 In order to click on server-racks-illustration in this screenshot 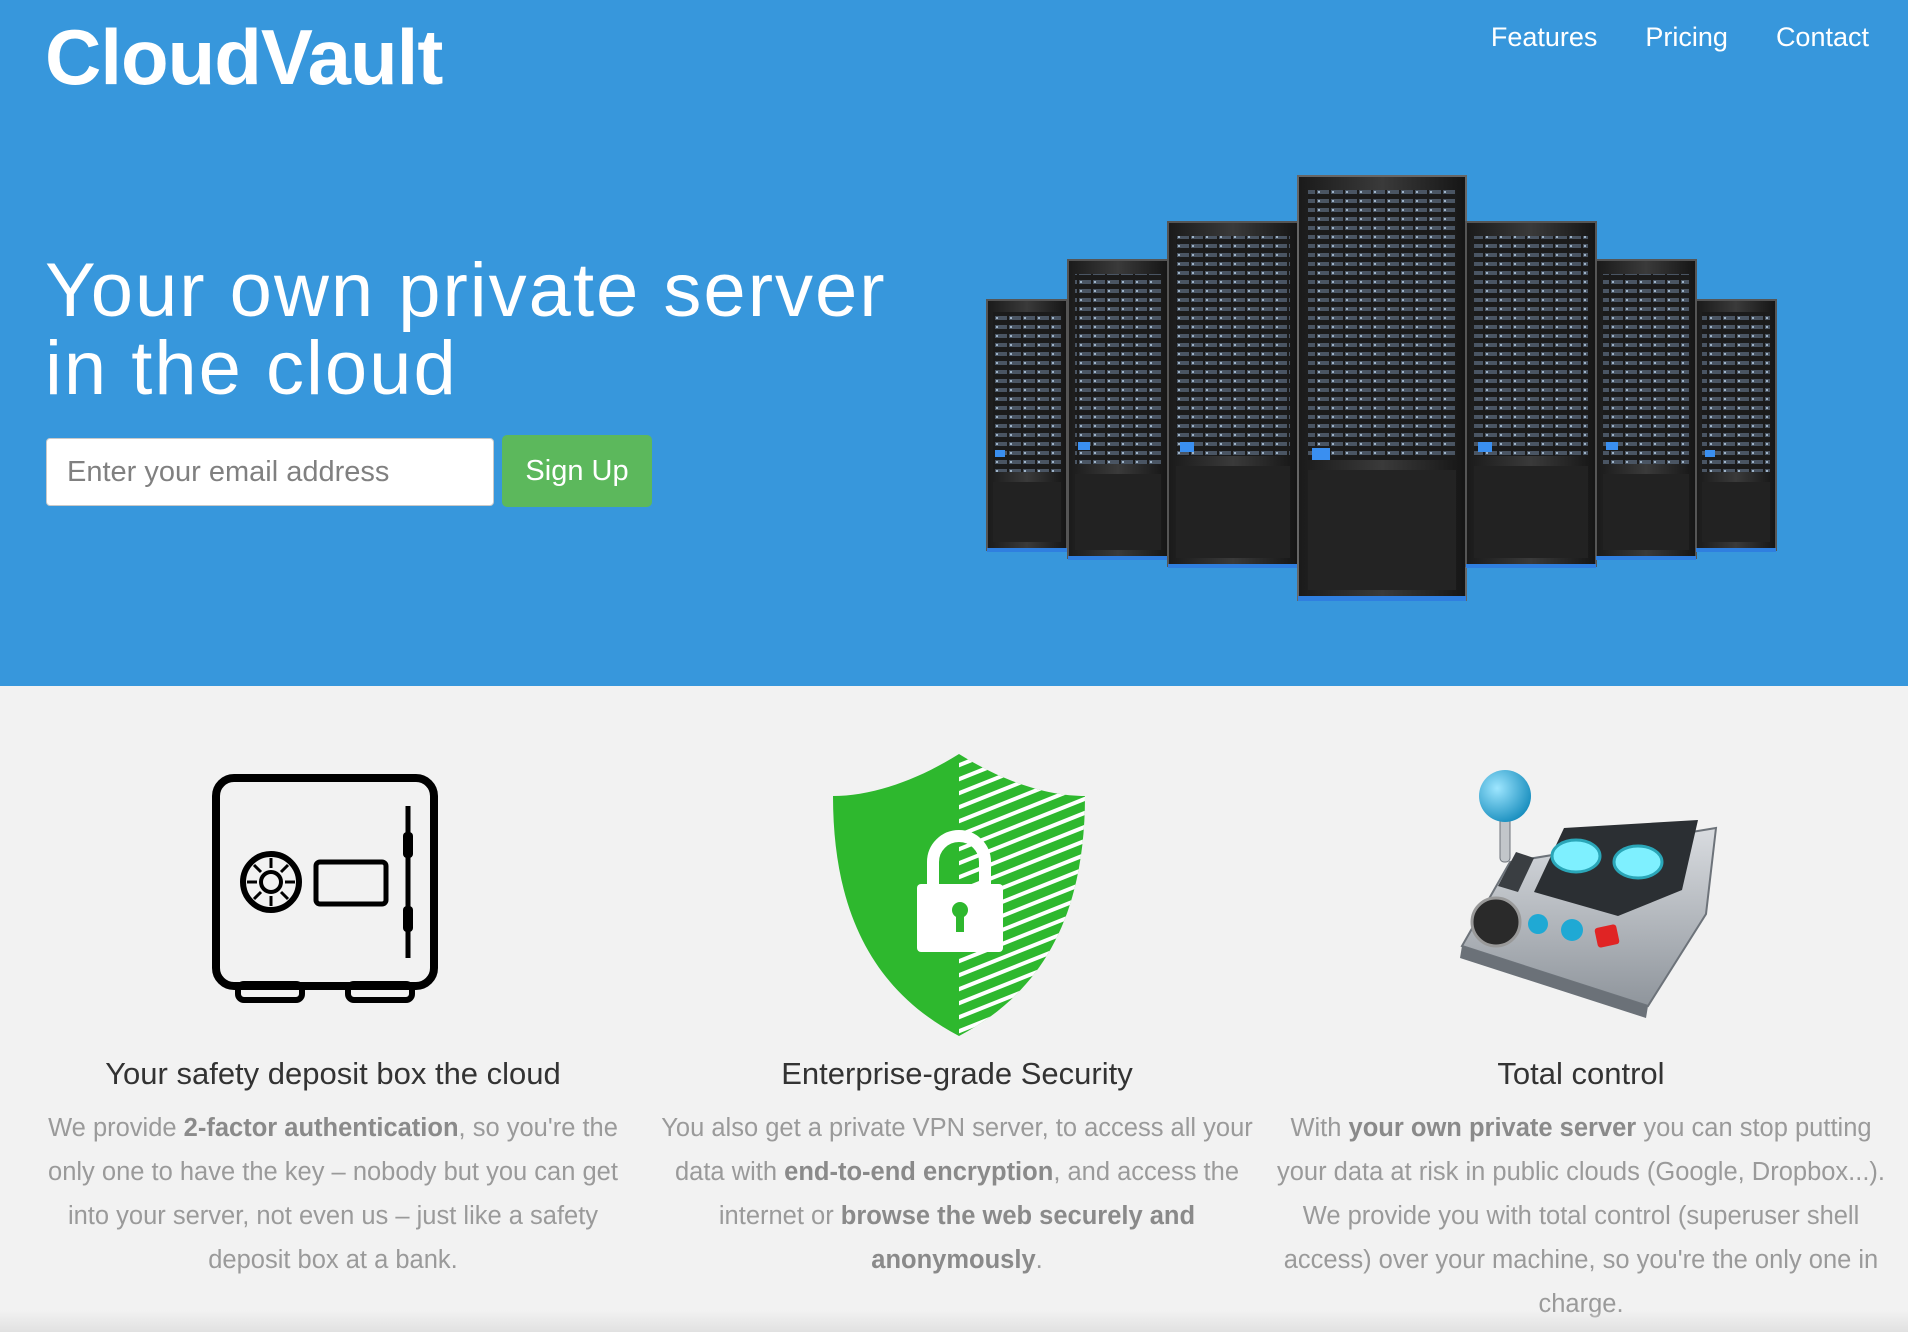, I will do `click(1381, 388)`.